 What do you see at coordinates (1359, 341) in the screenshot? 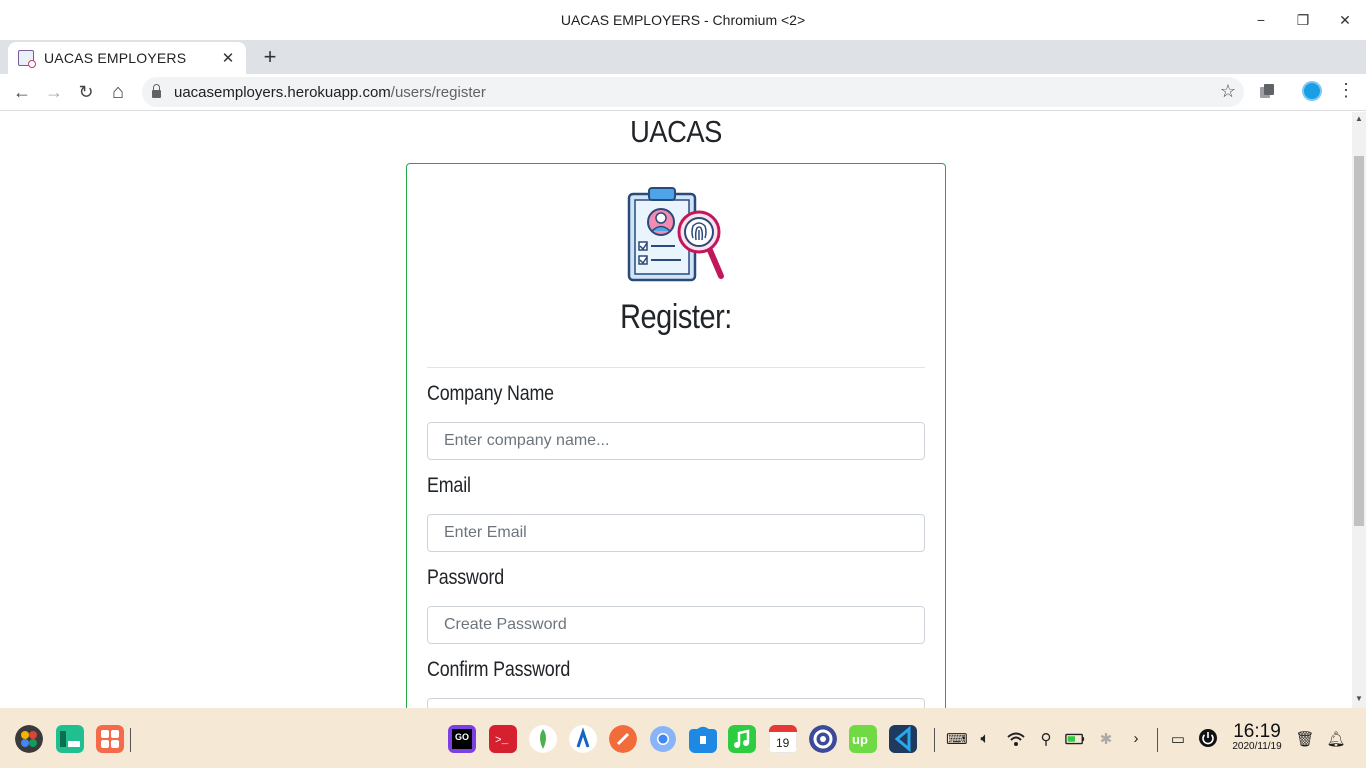
I see `scrollbar-thumb` at bounding box center [1359, 341].